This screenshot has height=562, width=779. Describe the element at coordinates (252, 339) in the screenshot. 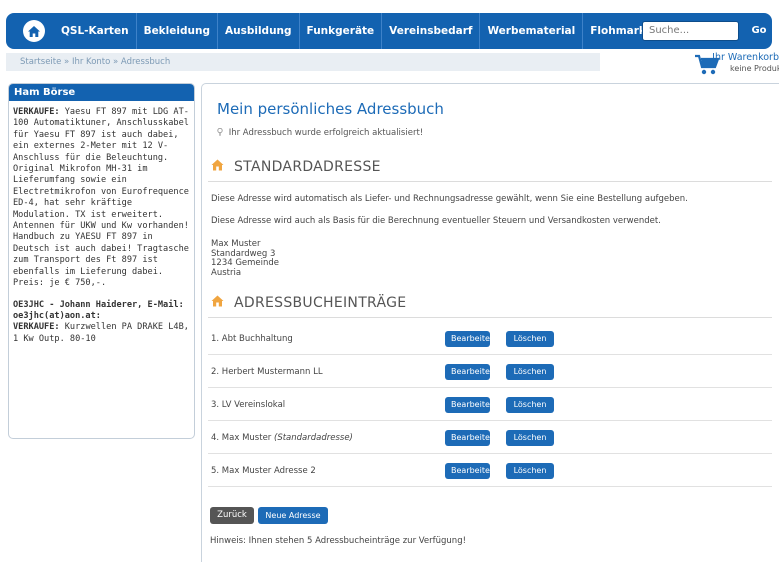

I see `entry-label: 1. Abt Buchhaltung` at that location.